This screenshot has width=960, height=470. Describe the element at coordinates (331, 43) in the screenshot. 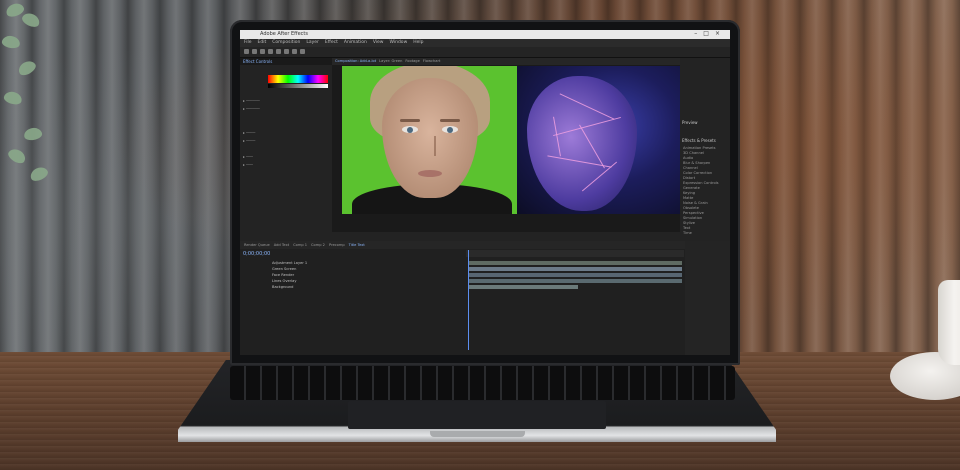

I see `menu-item-effect: Effect` at that location.